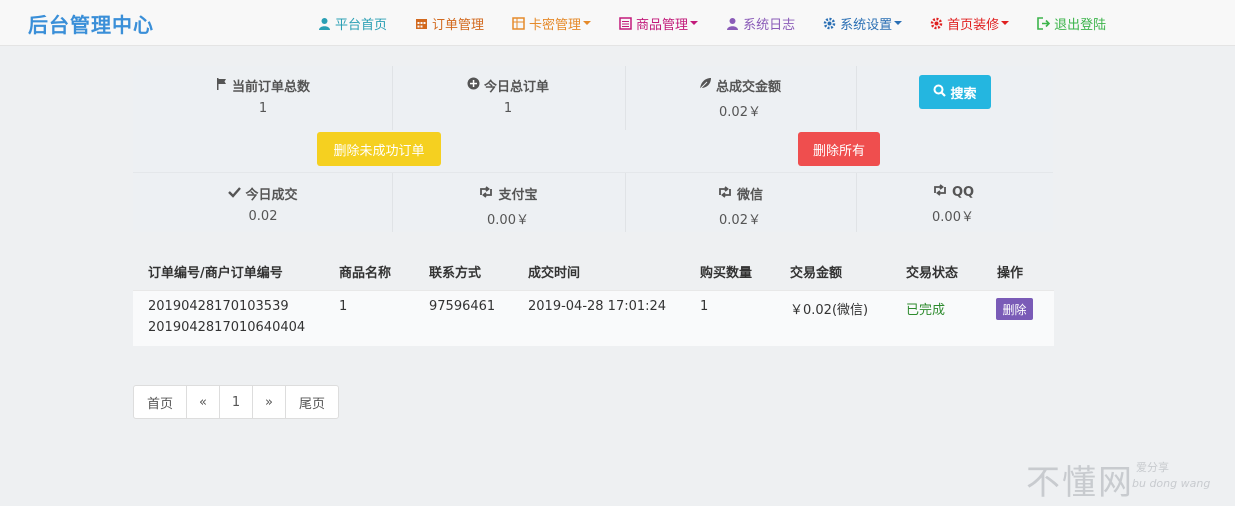 The image size is (1235, 506). What do you see at coordinates (263, 204) in the screenshot?
I see `stat-today-deal: 今日成交 0.02` at bounding box center [263, 204].